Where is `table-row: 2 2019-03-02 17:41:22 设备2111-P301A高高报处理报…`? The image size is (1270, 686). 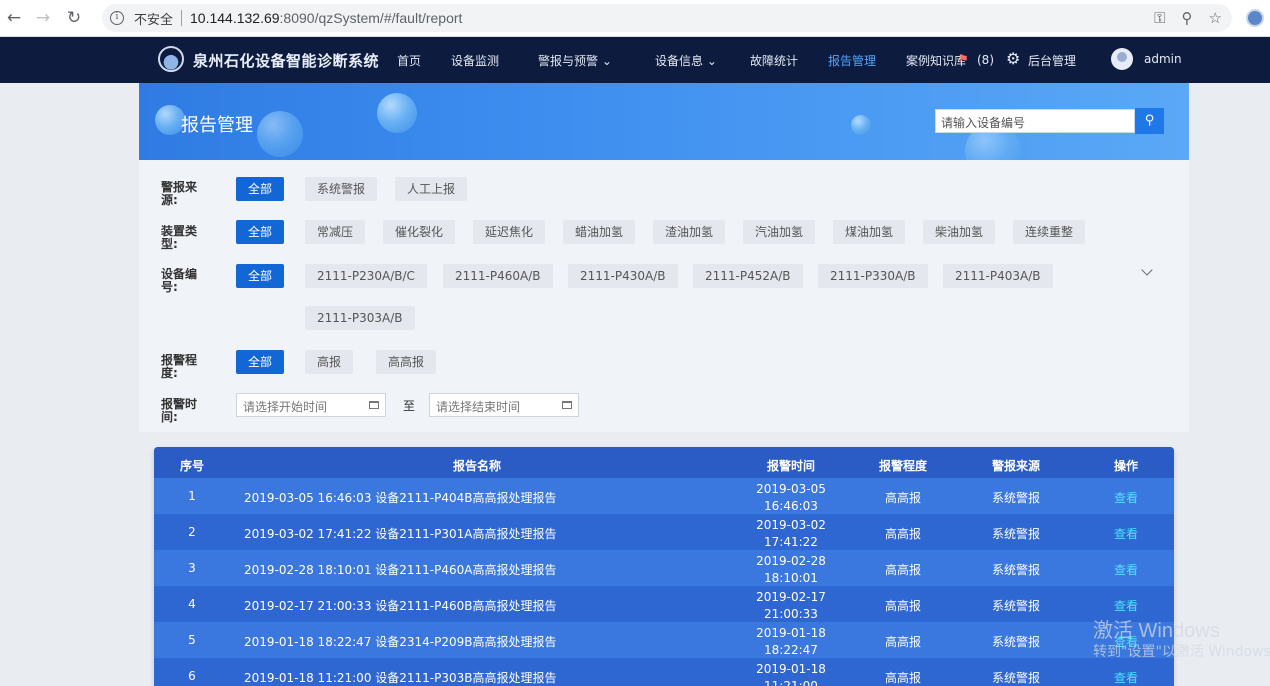
table-row: 2 2019-03-02 17:41:22 设备2111-P301A高高报处理报… is located at coordinates (664, 532).